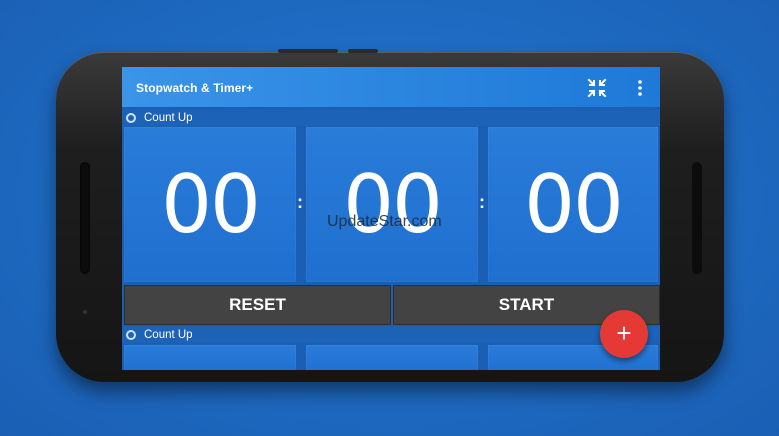 This screenshot has height=436, width=779. I want to click on proximity-sensor, so click(85, 312).